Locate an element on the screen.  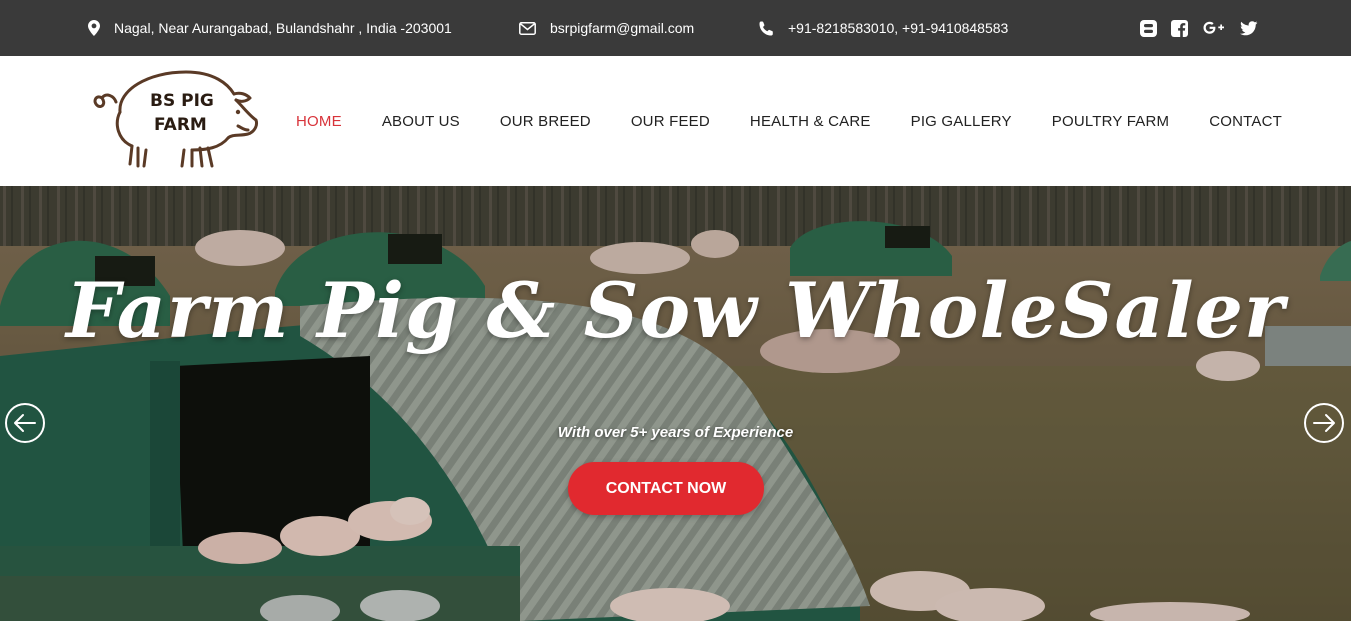
twitter-icon is located at coordinates (1249, 28).